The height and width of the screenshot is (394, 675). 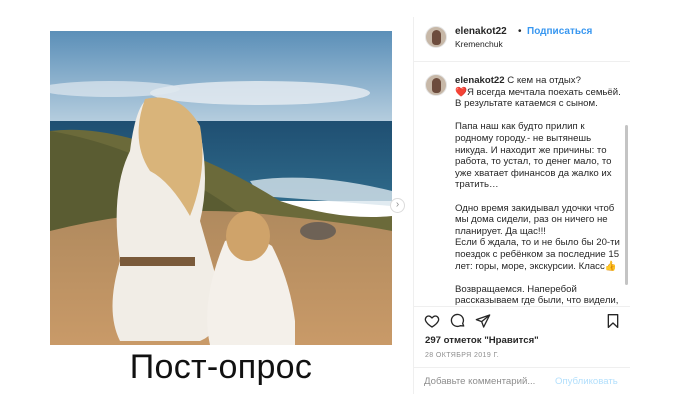 I want to click on add-comment-bar: Опубликовать, so click(x=522, y=380).